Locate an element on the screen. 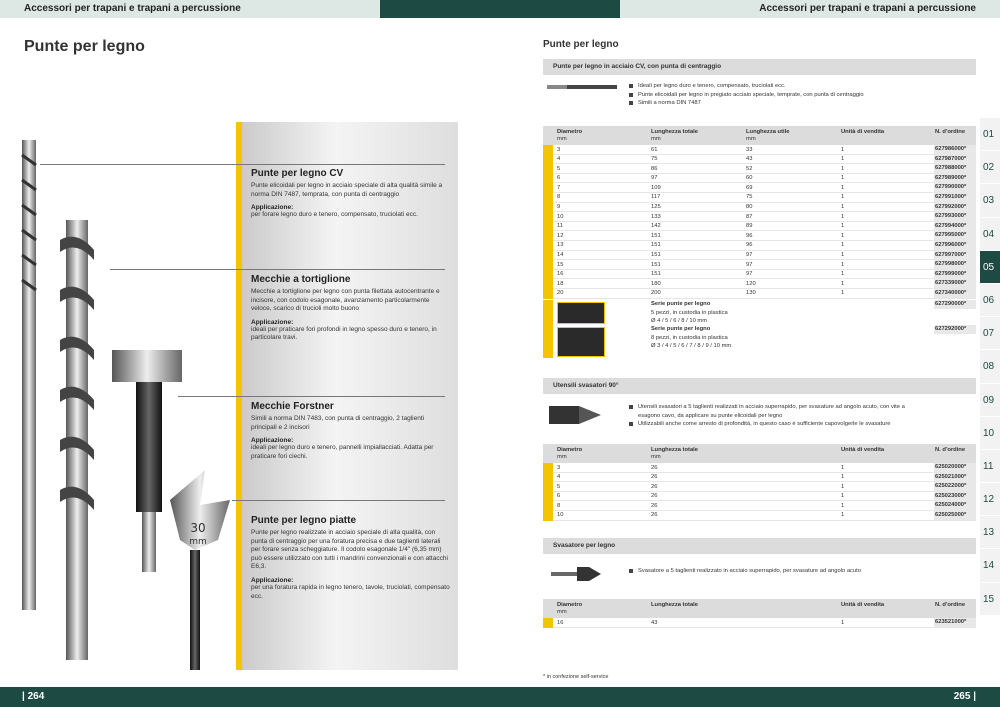 Image resolution: width=1000 pixels, height=707 pixels. set-sizes: Ø 3 / 4 / 5 / 6 / 7 / 8 / 9 / 10 mm is located at coordinates (691, 346).